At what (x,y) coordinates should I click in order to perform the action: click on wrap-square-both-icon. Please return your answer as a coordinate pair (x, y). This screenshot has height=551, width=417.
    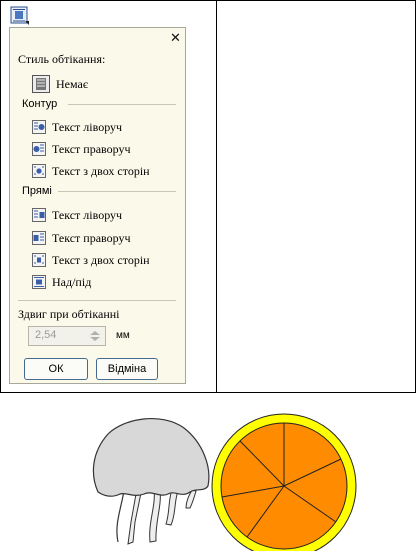
    Looking at the image, I should click on (39, 260).